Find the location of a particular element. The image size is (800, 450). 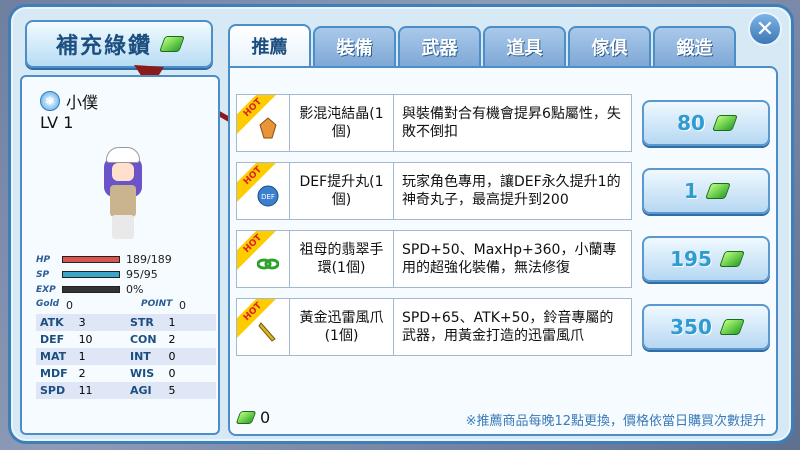

point-value: 0 is located at coordinates (182, 305).